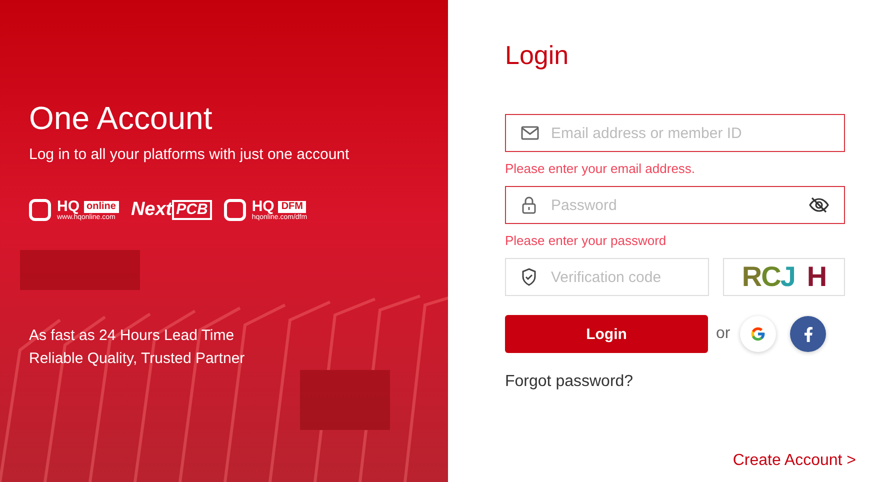 This screenshot has height=482, width=886. I want to click on password-field: Password, so click(675, 205).